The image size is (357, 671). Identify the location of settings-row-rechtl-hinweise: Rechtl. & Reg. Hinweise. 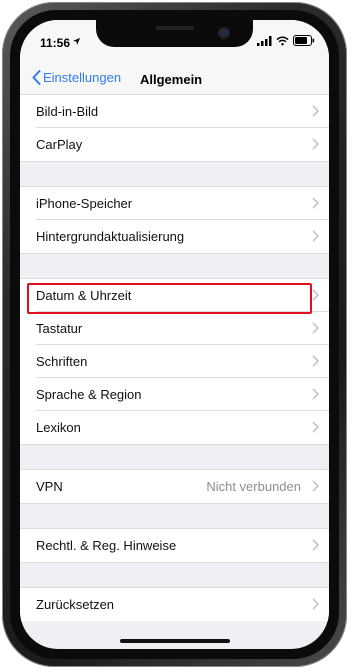
(174, 545).